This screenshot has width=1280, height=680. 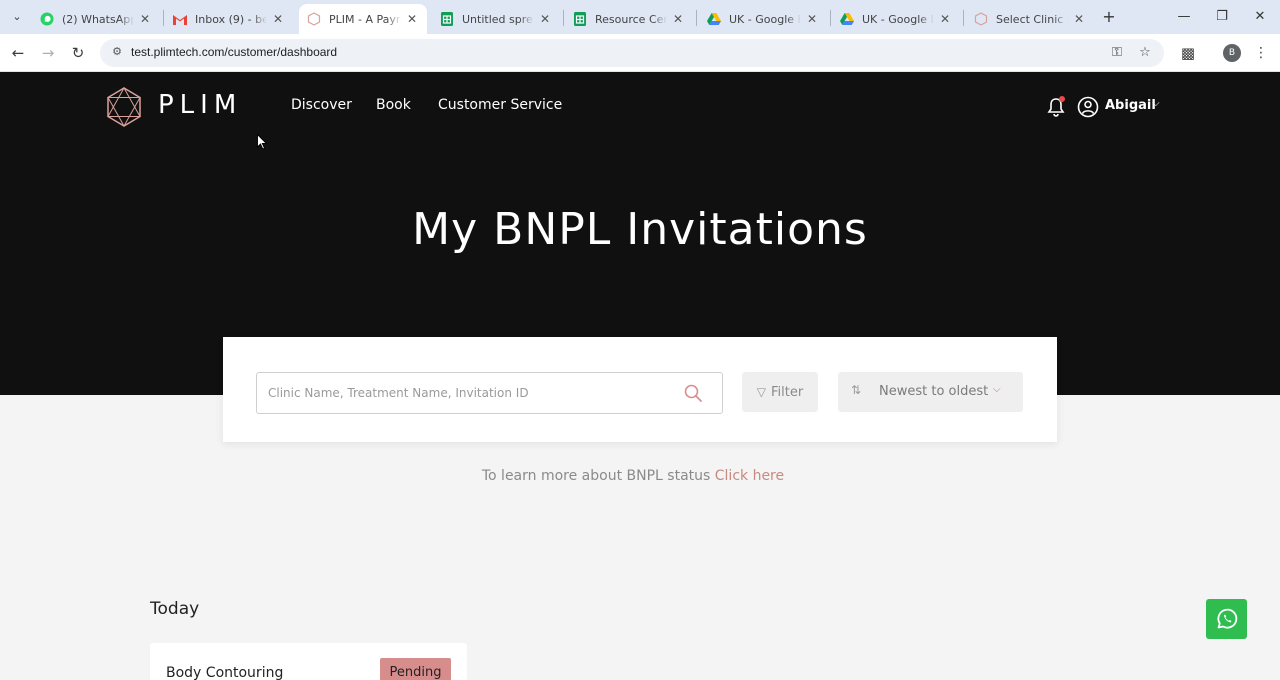 I want to click on page-title: My BNPL Invitations, so click(x=640, y=229).